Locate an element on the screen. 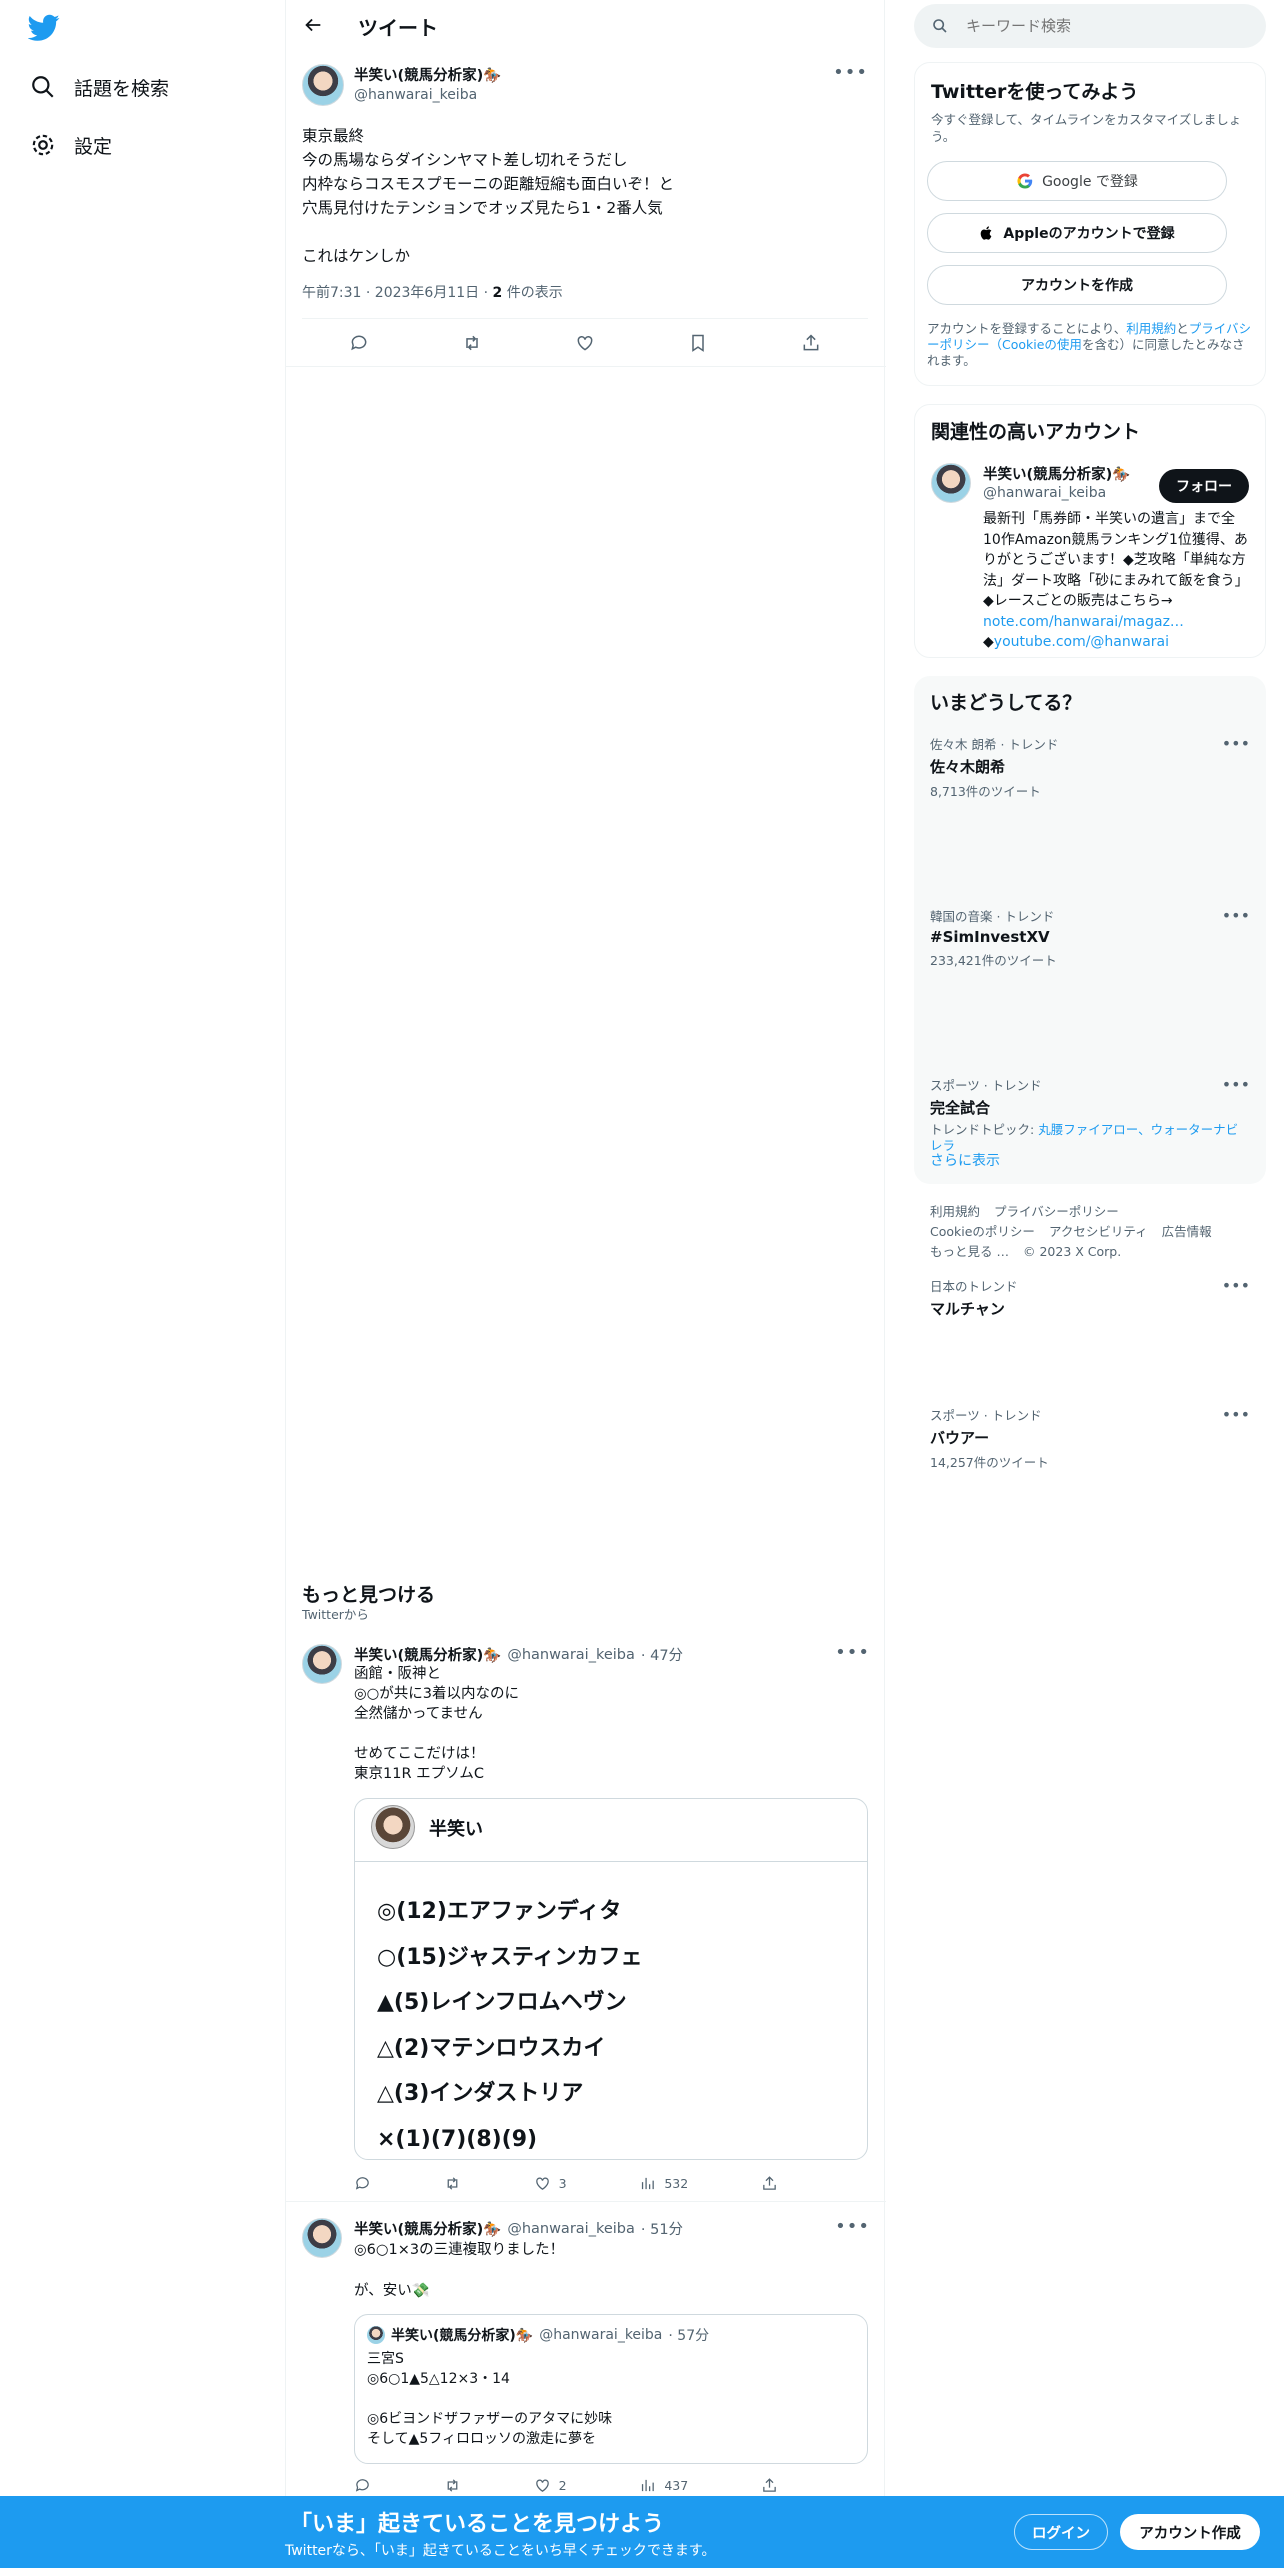  like-button: 2 is located at coordinates (550, 2485).